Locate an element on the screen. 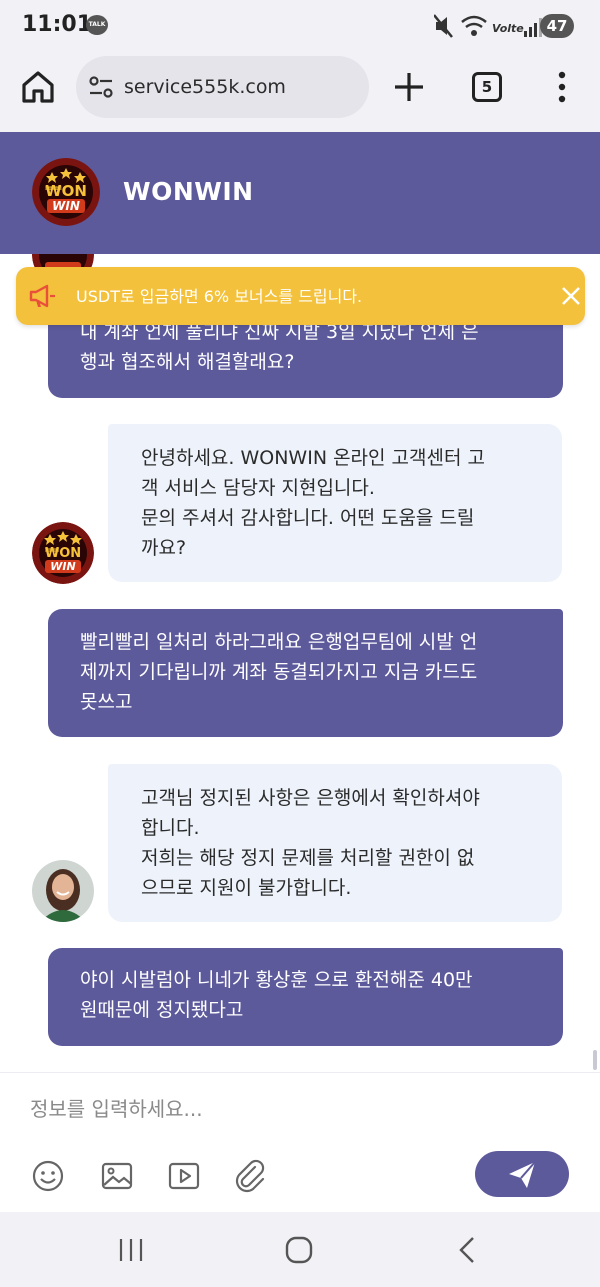  message-line: 행과 협조해서 해결할래요? is located at coordinates (187, 362).